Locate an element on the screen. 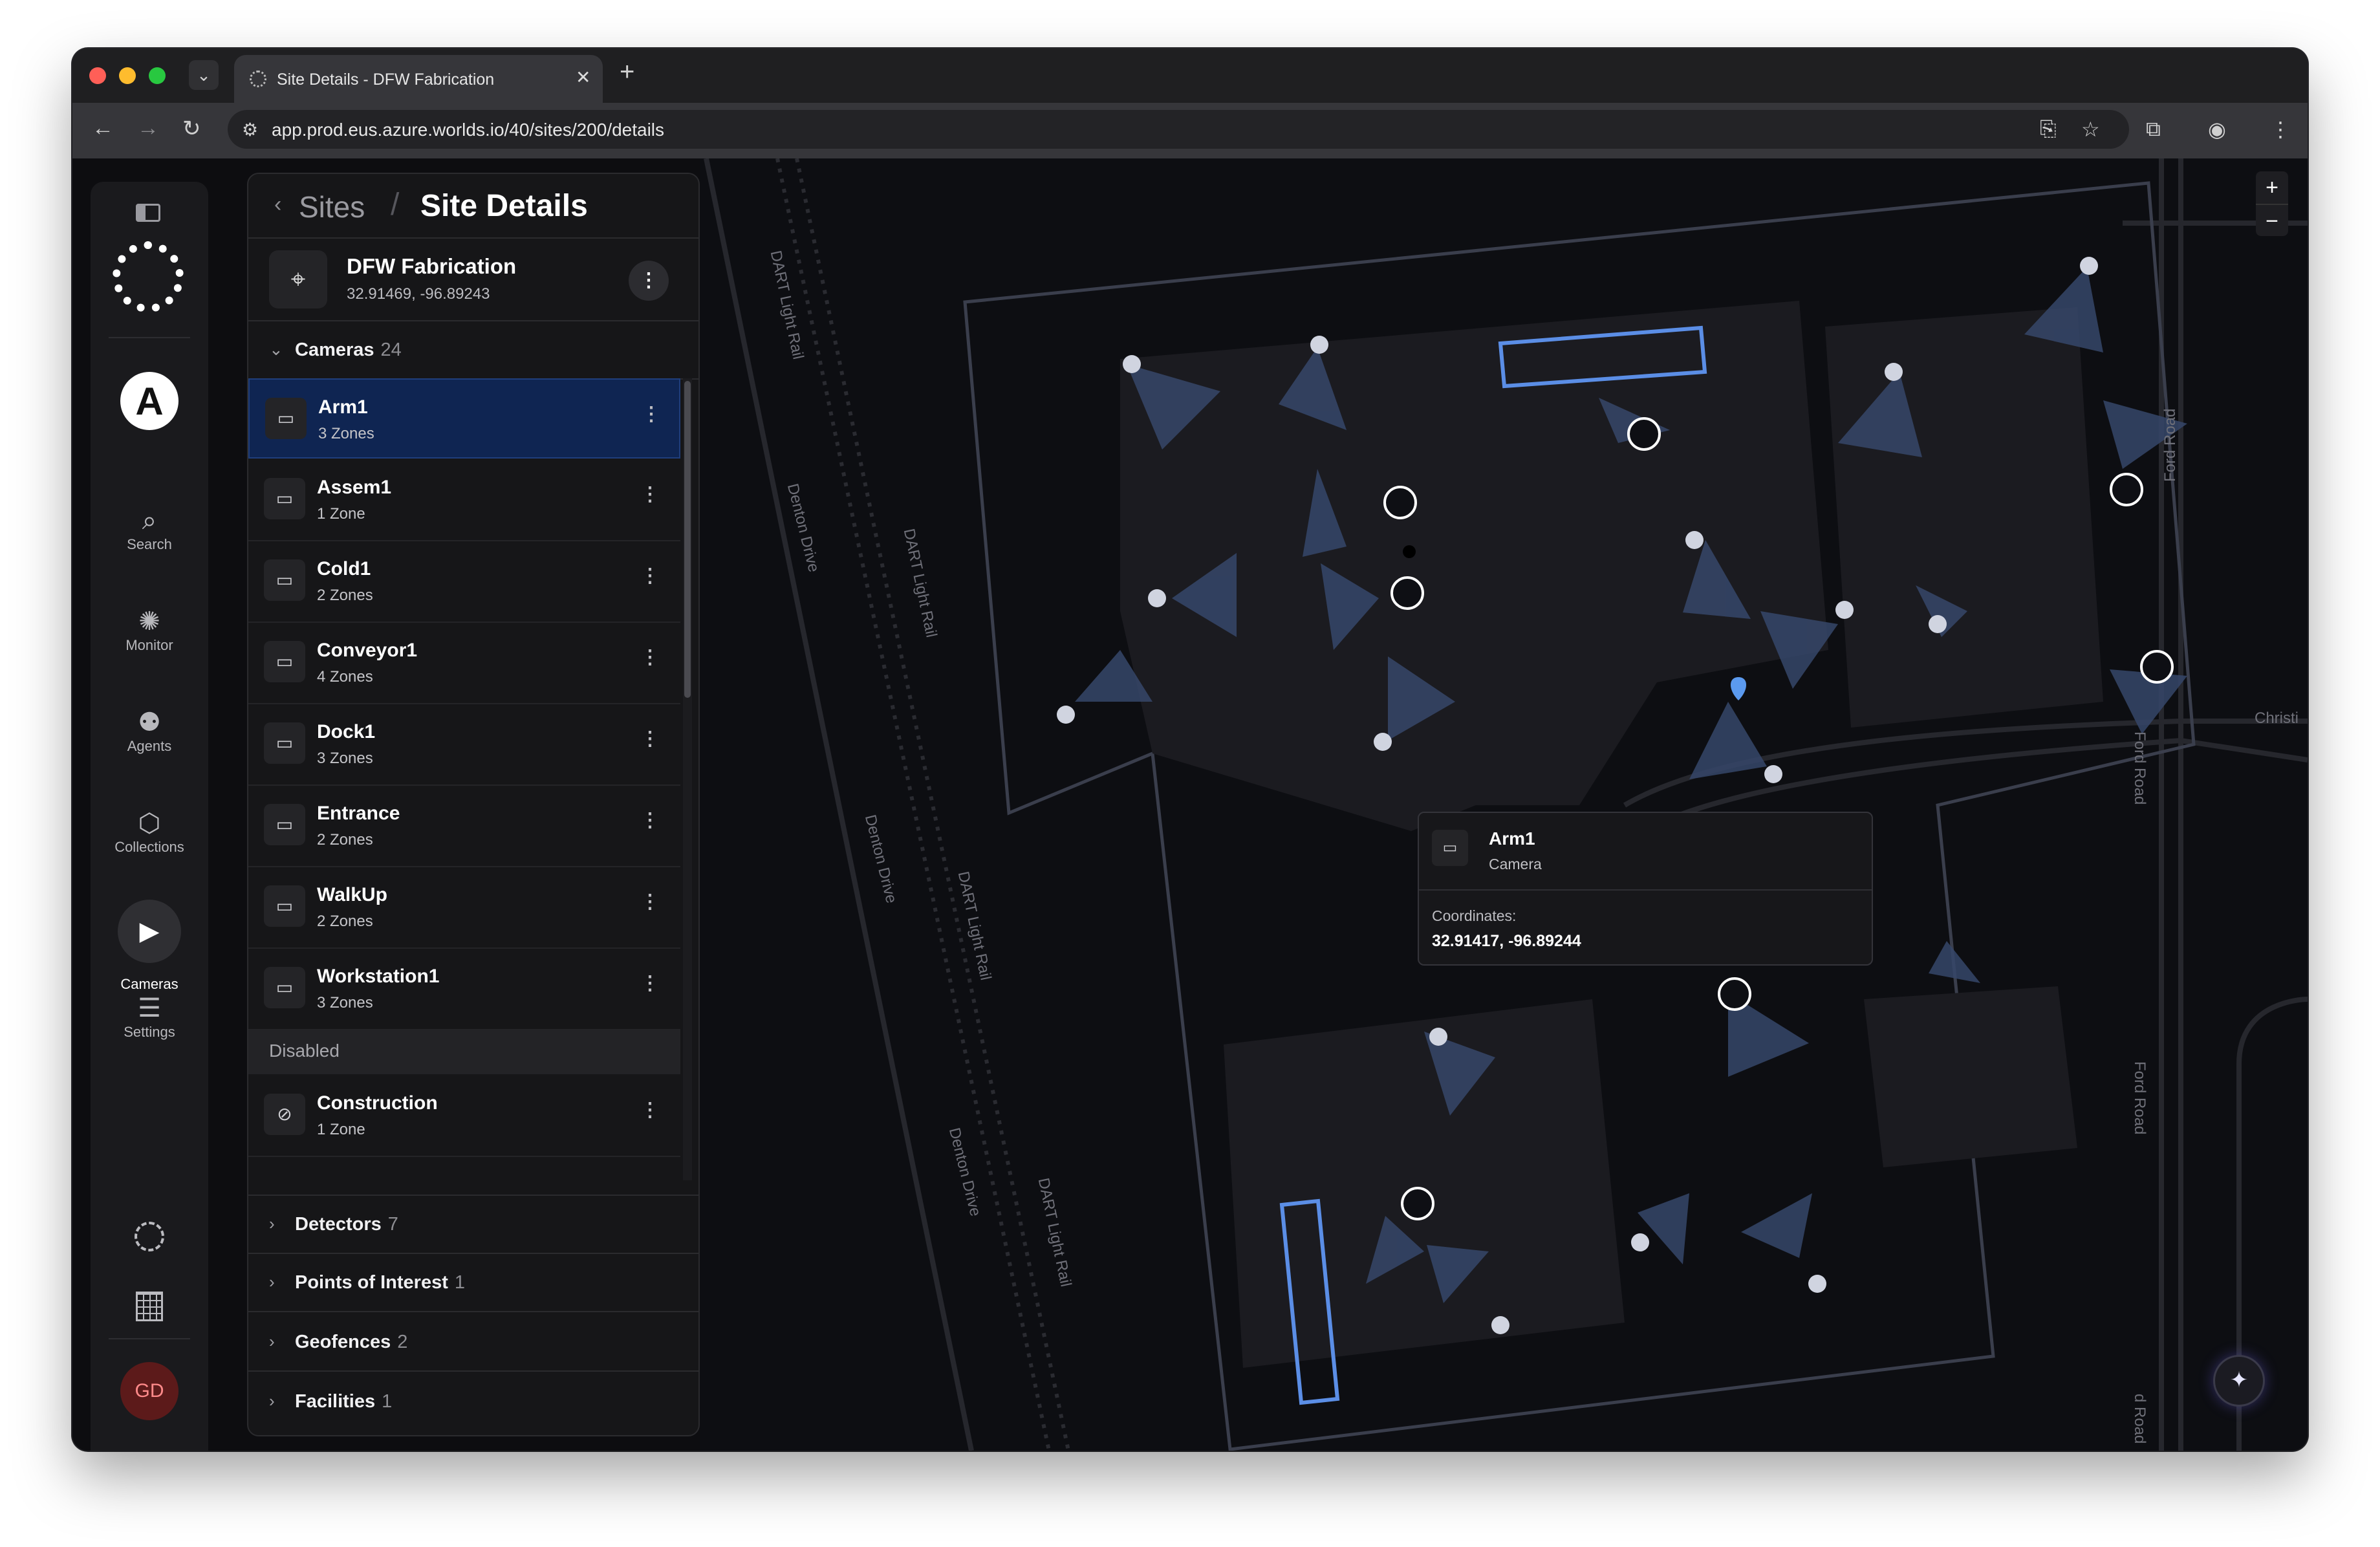 This screenshot has height=1547, width=2380. cameras-section-header: ⌄ Cameras 24 is located at coordinates (473, 350).